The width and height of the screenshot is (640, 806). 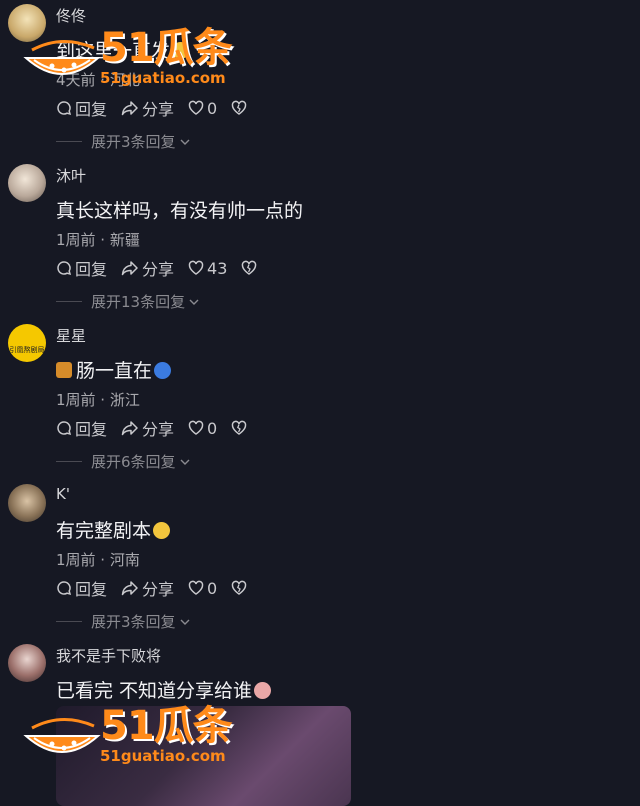 I want to click on expand-replies: 展开6条回复, so click(x=123, y=461).